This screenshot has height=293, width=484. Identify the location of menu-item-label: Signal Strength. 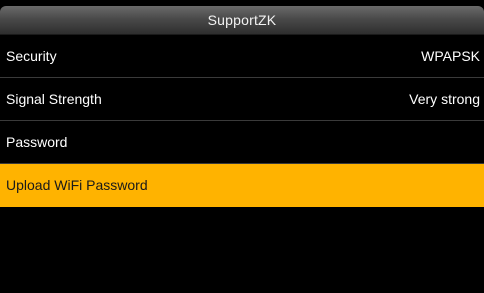
(54, 99).